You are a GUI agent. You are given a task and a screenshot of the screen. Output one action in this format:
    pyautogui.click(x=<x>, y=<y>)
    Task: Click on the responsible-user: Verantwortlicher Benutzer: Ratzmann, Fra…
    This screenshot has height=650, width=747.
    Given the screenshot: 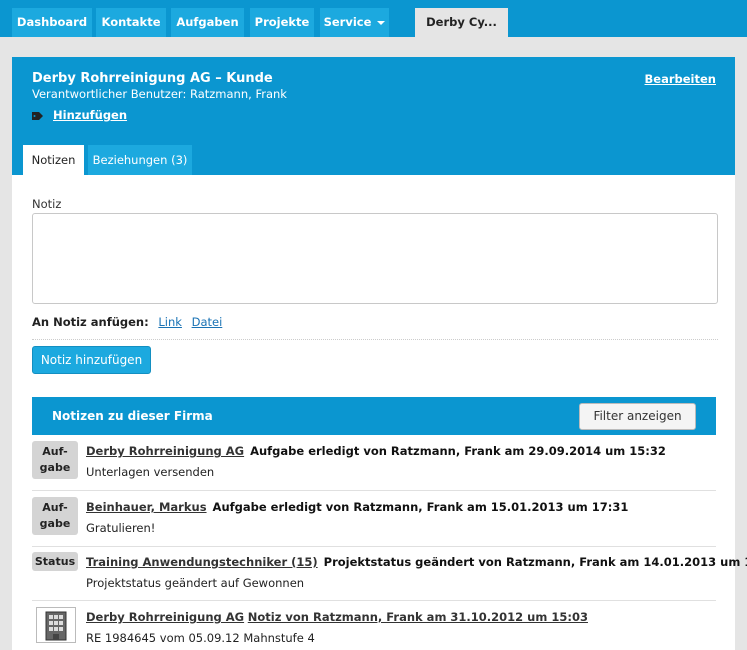 What is the action you would take?
    pyautogui.click(x=159, y=94)
    